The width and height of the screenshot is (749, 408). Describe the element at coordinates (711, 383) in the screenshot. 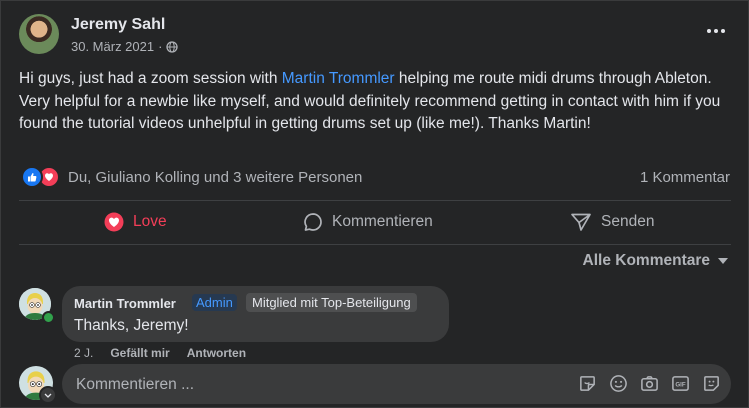

I see `avatar-sticker-icon` at that location.